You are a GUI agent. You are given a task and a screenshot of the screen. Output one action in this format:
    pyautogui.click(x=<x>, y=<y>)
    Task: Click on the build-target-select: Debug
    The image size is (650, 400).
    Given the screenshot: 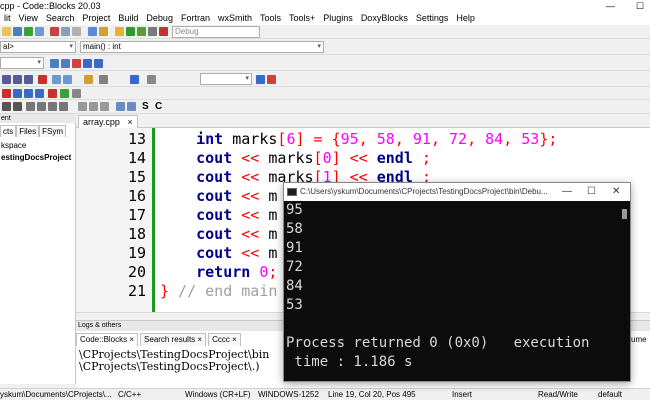 What is the action you would take?
    pyautogui.click(x=216, y=32)
    